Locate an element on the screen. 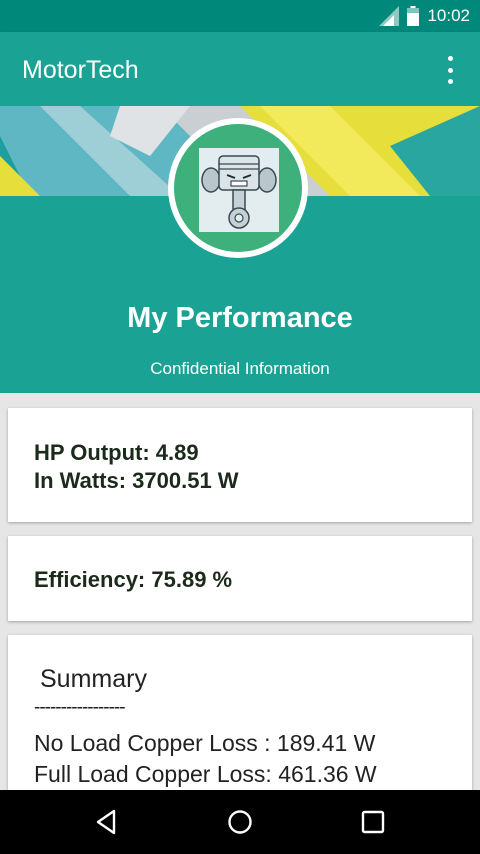  page-subtitle: Confidential Information is located at coordinates (240, 368).